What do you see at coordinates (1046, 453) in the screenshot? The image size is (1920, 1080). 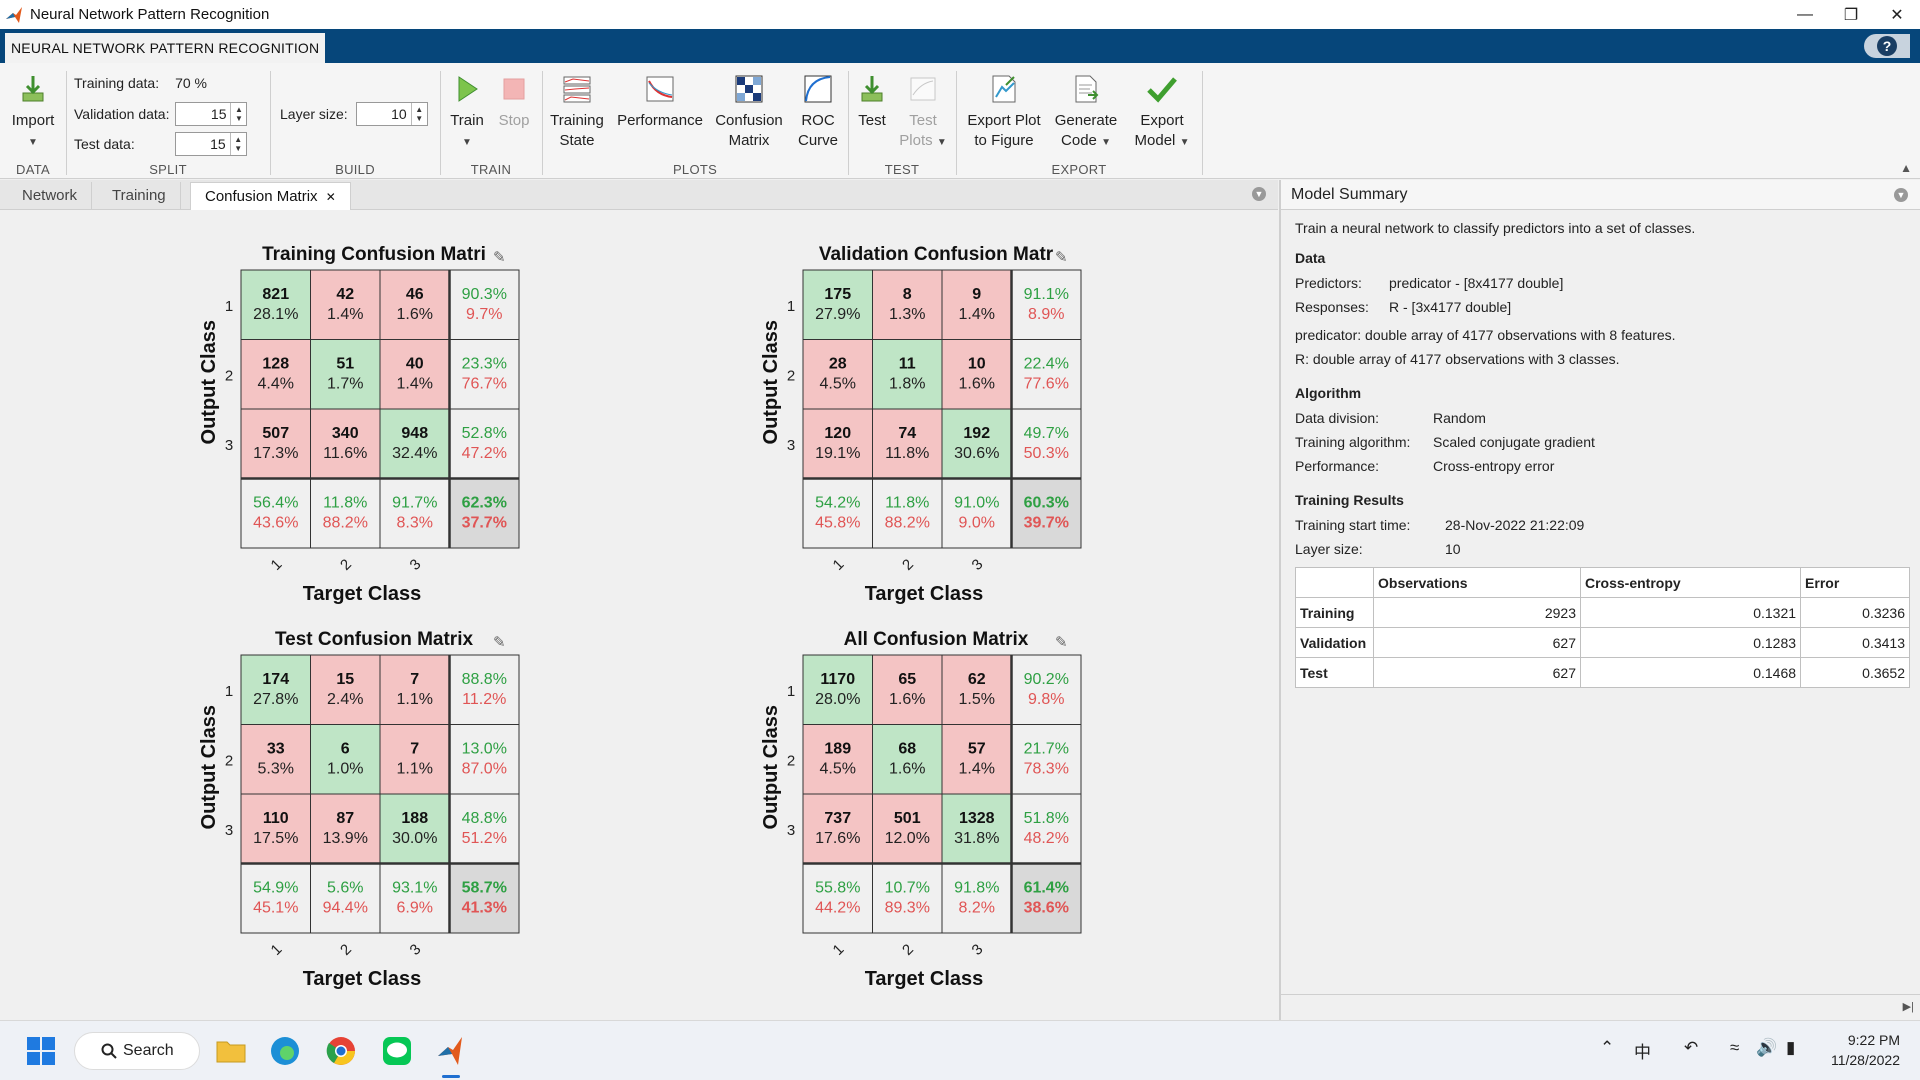 I see `row-error: 50.3%` at bounding box center [1046, 453].